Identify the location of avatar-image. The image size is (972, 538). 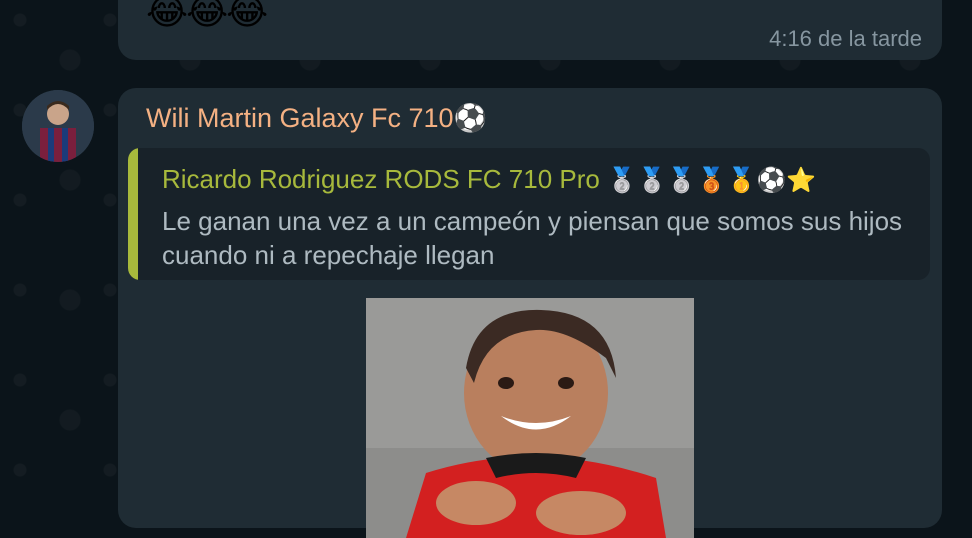
(58, 126).